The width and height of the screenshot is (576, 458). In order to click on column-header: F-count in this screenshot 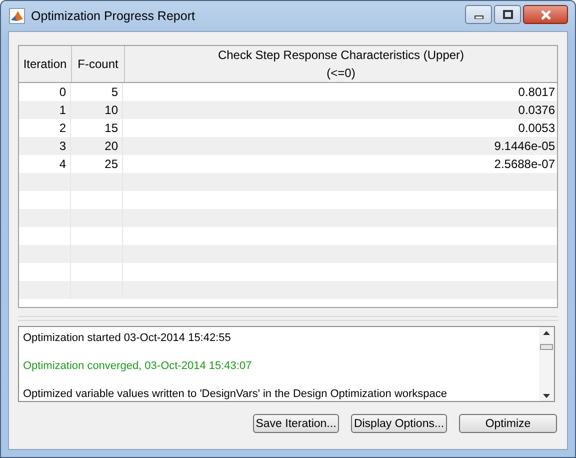, I will do `click(98, 64)`.